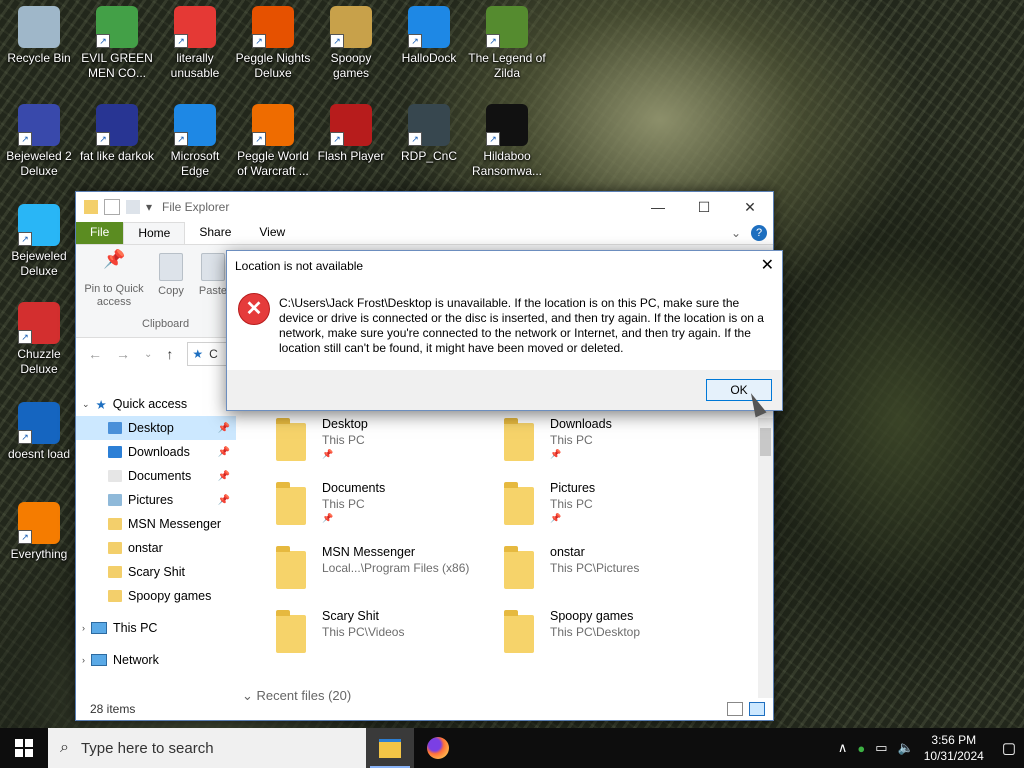 Image resolution: width=1024 pixels, height=768 pixels. I want to click on desktop-icon: ↗ Flash Player, so click(351, 131).